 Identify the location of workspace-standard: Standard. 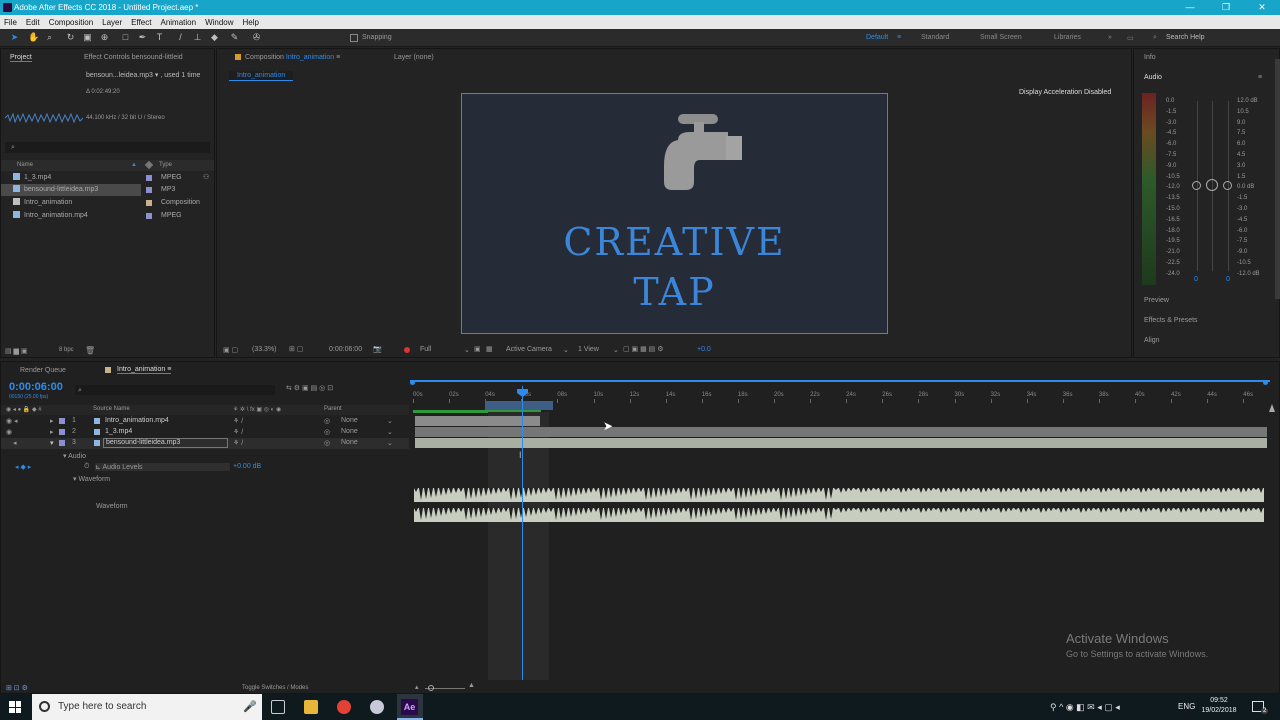
(935, 37).